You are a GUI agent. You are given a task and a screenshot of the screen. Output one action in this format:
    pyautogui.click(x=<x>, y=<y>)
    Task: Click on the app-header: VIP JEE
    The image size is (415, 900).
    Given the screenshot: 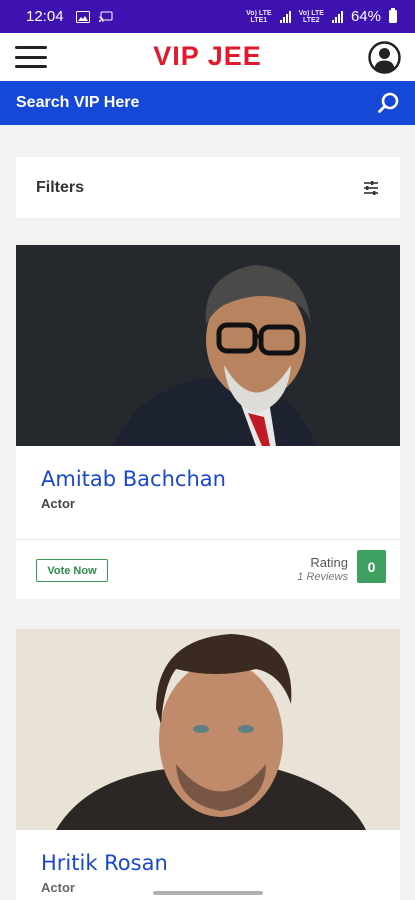 What is the action you would take?
    pyautogui.click(x=207, y=57)
    